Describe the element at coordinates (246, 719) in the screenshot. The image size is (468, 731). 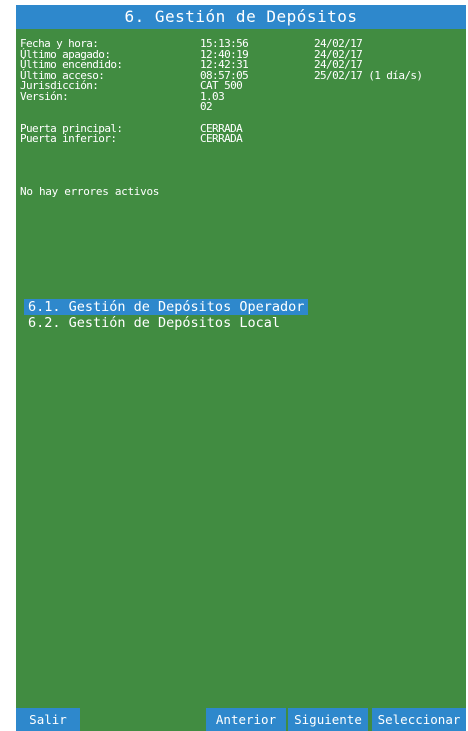
I see `previous-button: Anterior` at that location.